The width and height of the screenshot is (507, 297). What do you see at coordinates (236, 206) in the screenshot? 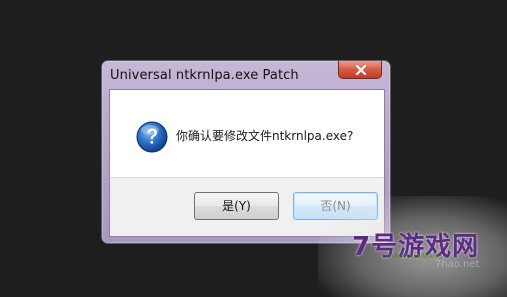
I see `yes-button: 是(Y)` at bounding box center [236, 206].